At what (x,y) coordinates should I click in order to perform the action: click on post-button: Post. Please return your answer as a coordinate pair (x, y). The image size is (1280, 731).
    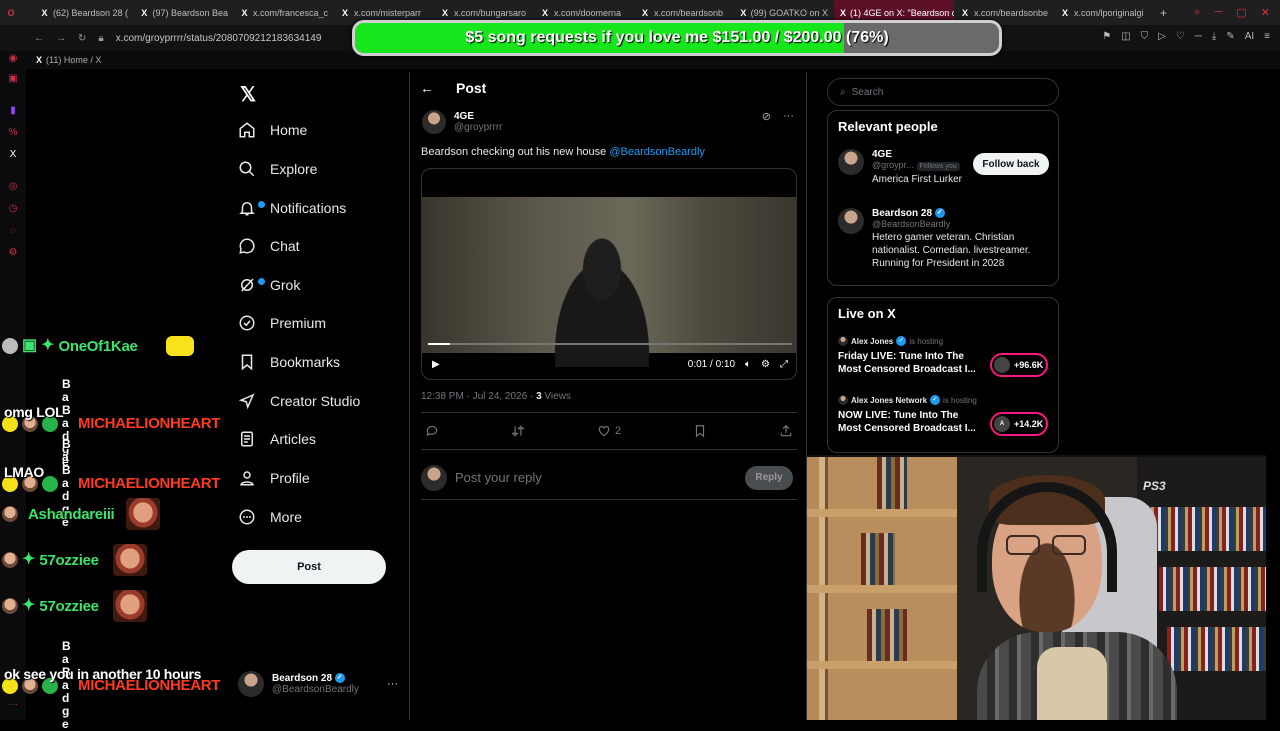
    Looking at the image, I should click on (309, 567).